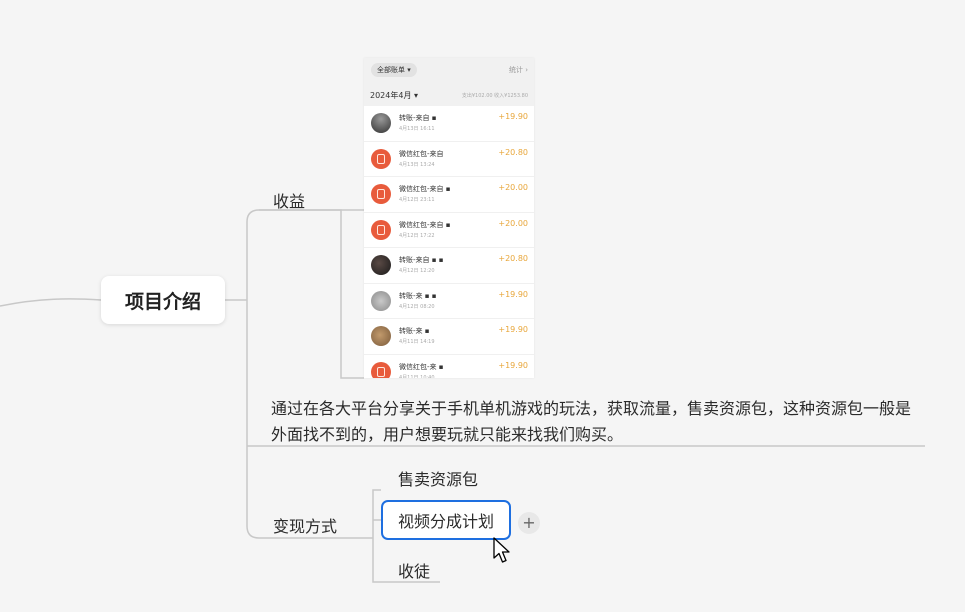 The height and width of the screenshot is (612, 965). What do you see at coordinates (449, 195) in the screenshot?
I see `transaction-row: 微信红包-来自 ▪ 4月12日 23:11 +20.00` at bounding box center [449, 195].